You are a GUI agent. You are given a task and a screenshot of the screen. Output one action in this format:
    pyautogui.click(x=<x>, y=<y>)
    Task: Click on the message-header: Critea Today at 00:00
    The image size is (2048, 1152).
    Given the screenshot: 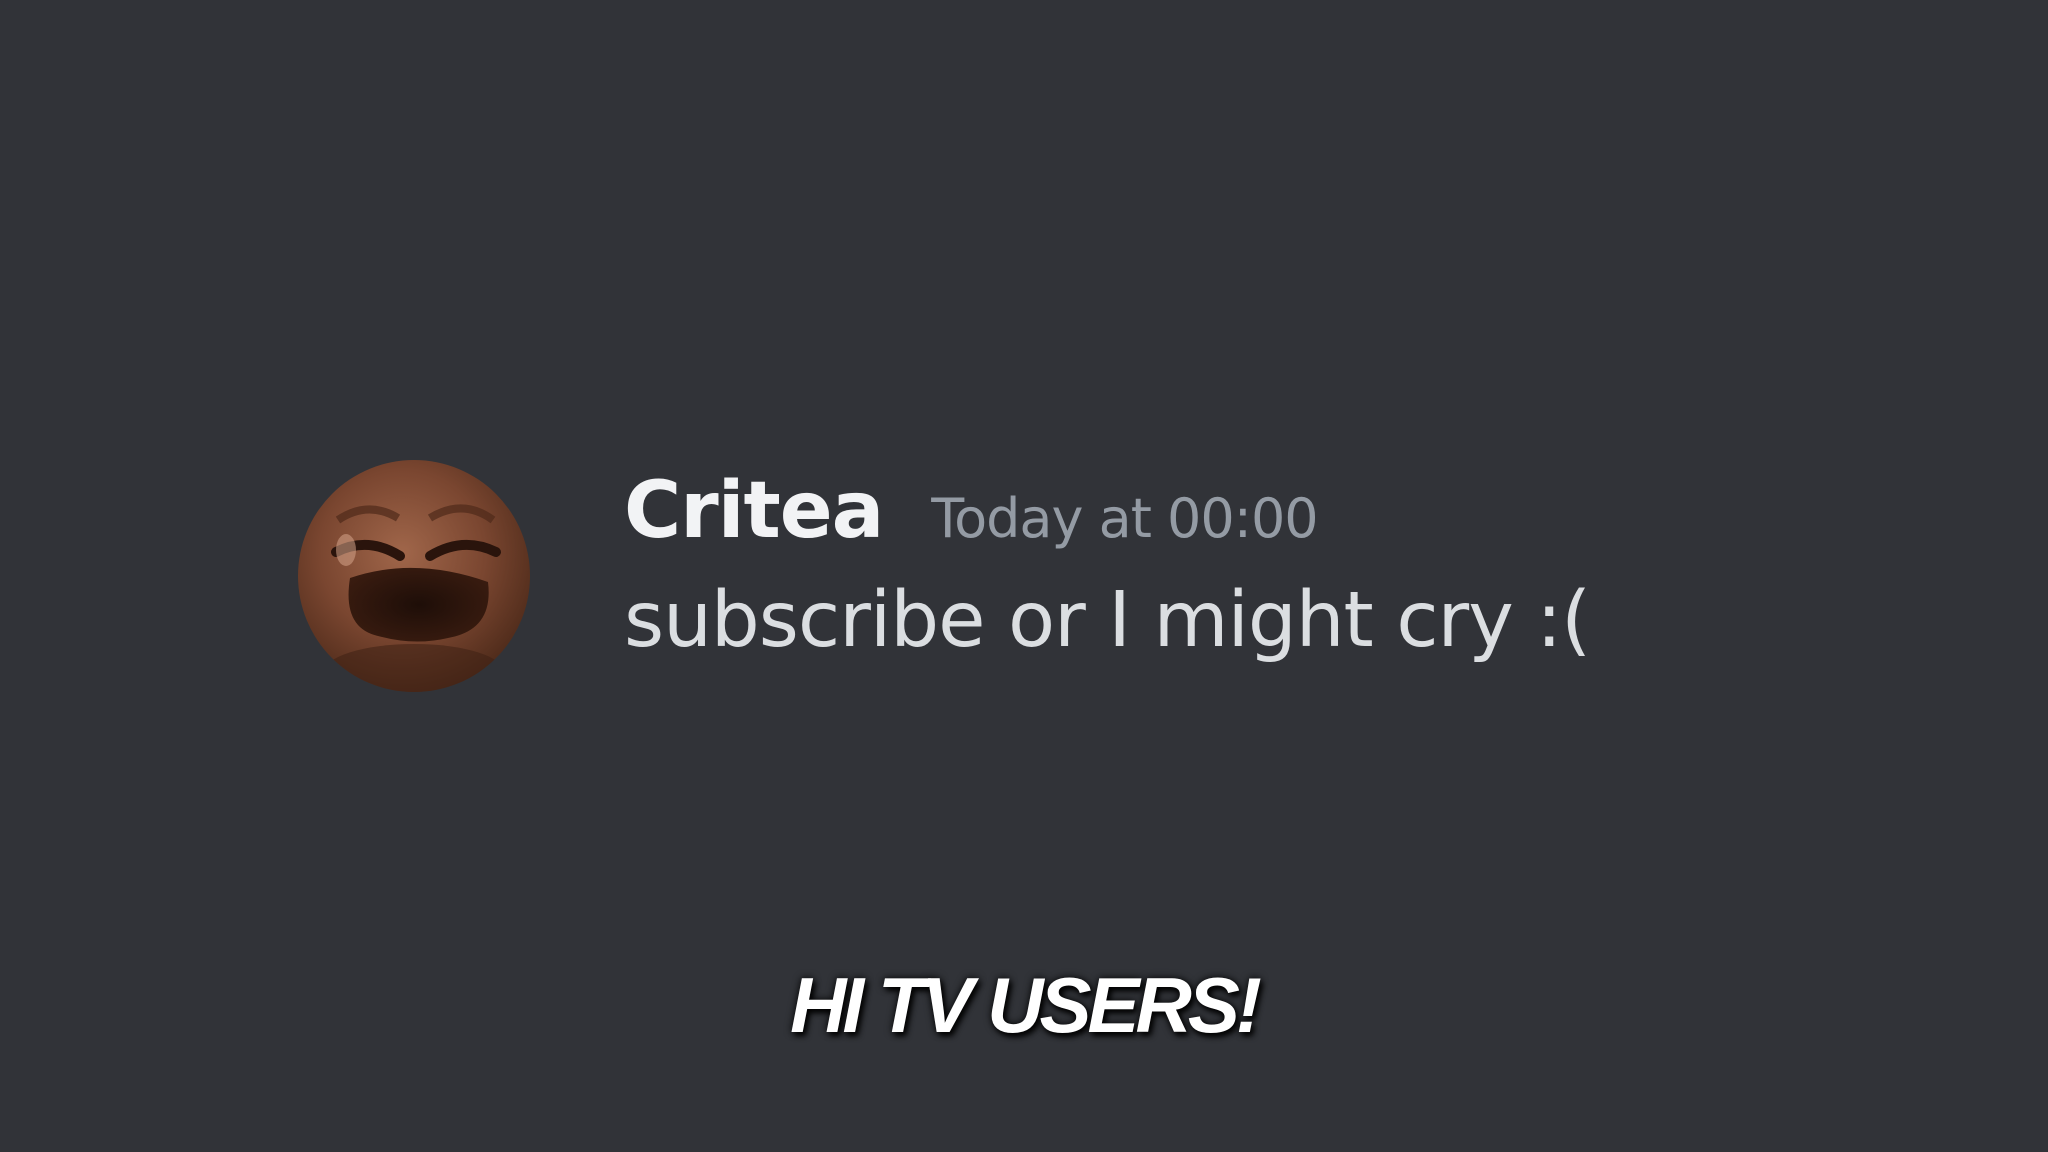 What is the action you would take?
    pyautogui.click(x=1107, y=516)
    